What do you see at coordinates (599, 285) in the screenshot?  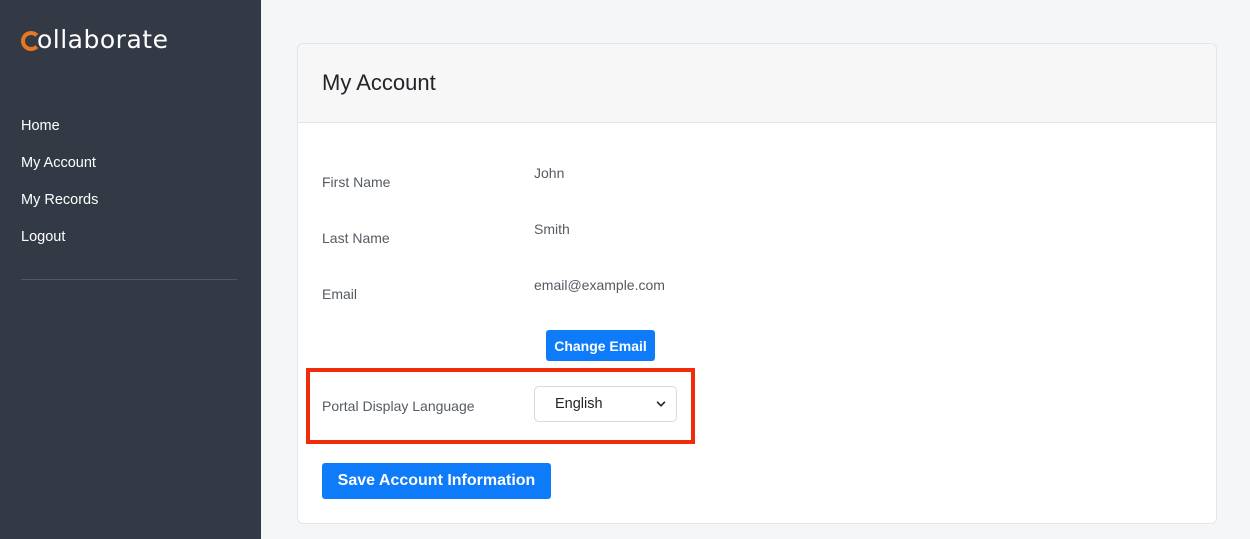 I see `email-value: email@example.com` at bounding box center [599, 285].